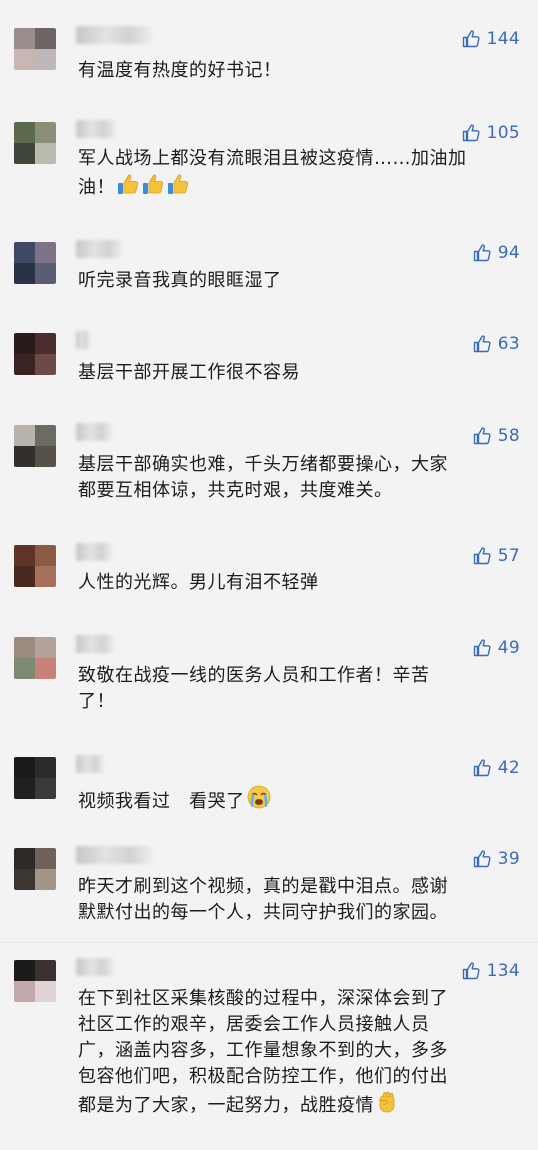  What do you see at coordinates (298, 799) in the screenshot?
I see `comment-text: 视频我看过 看哭了` at bounding box center [298, 799].